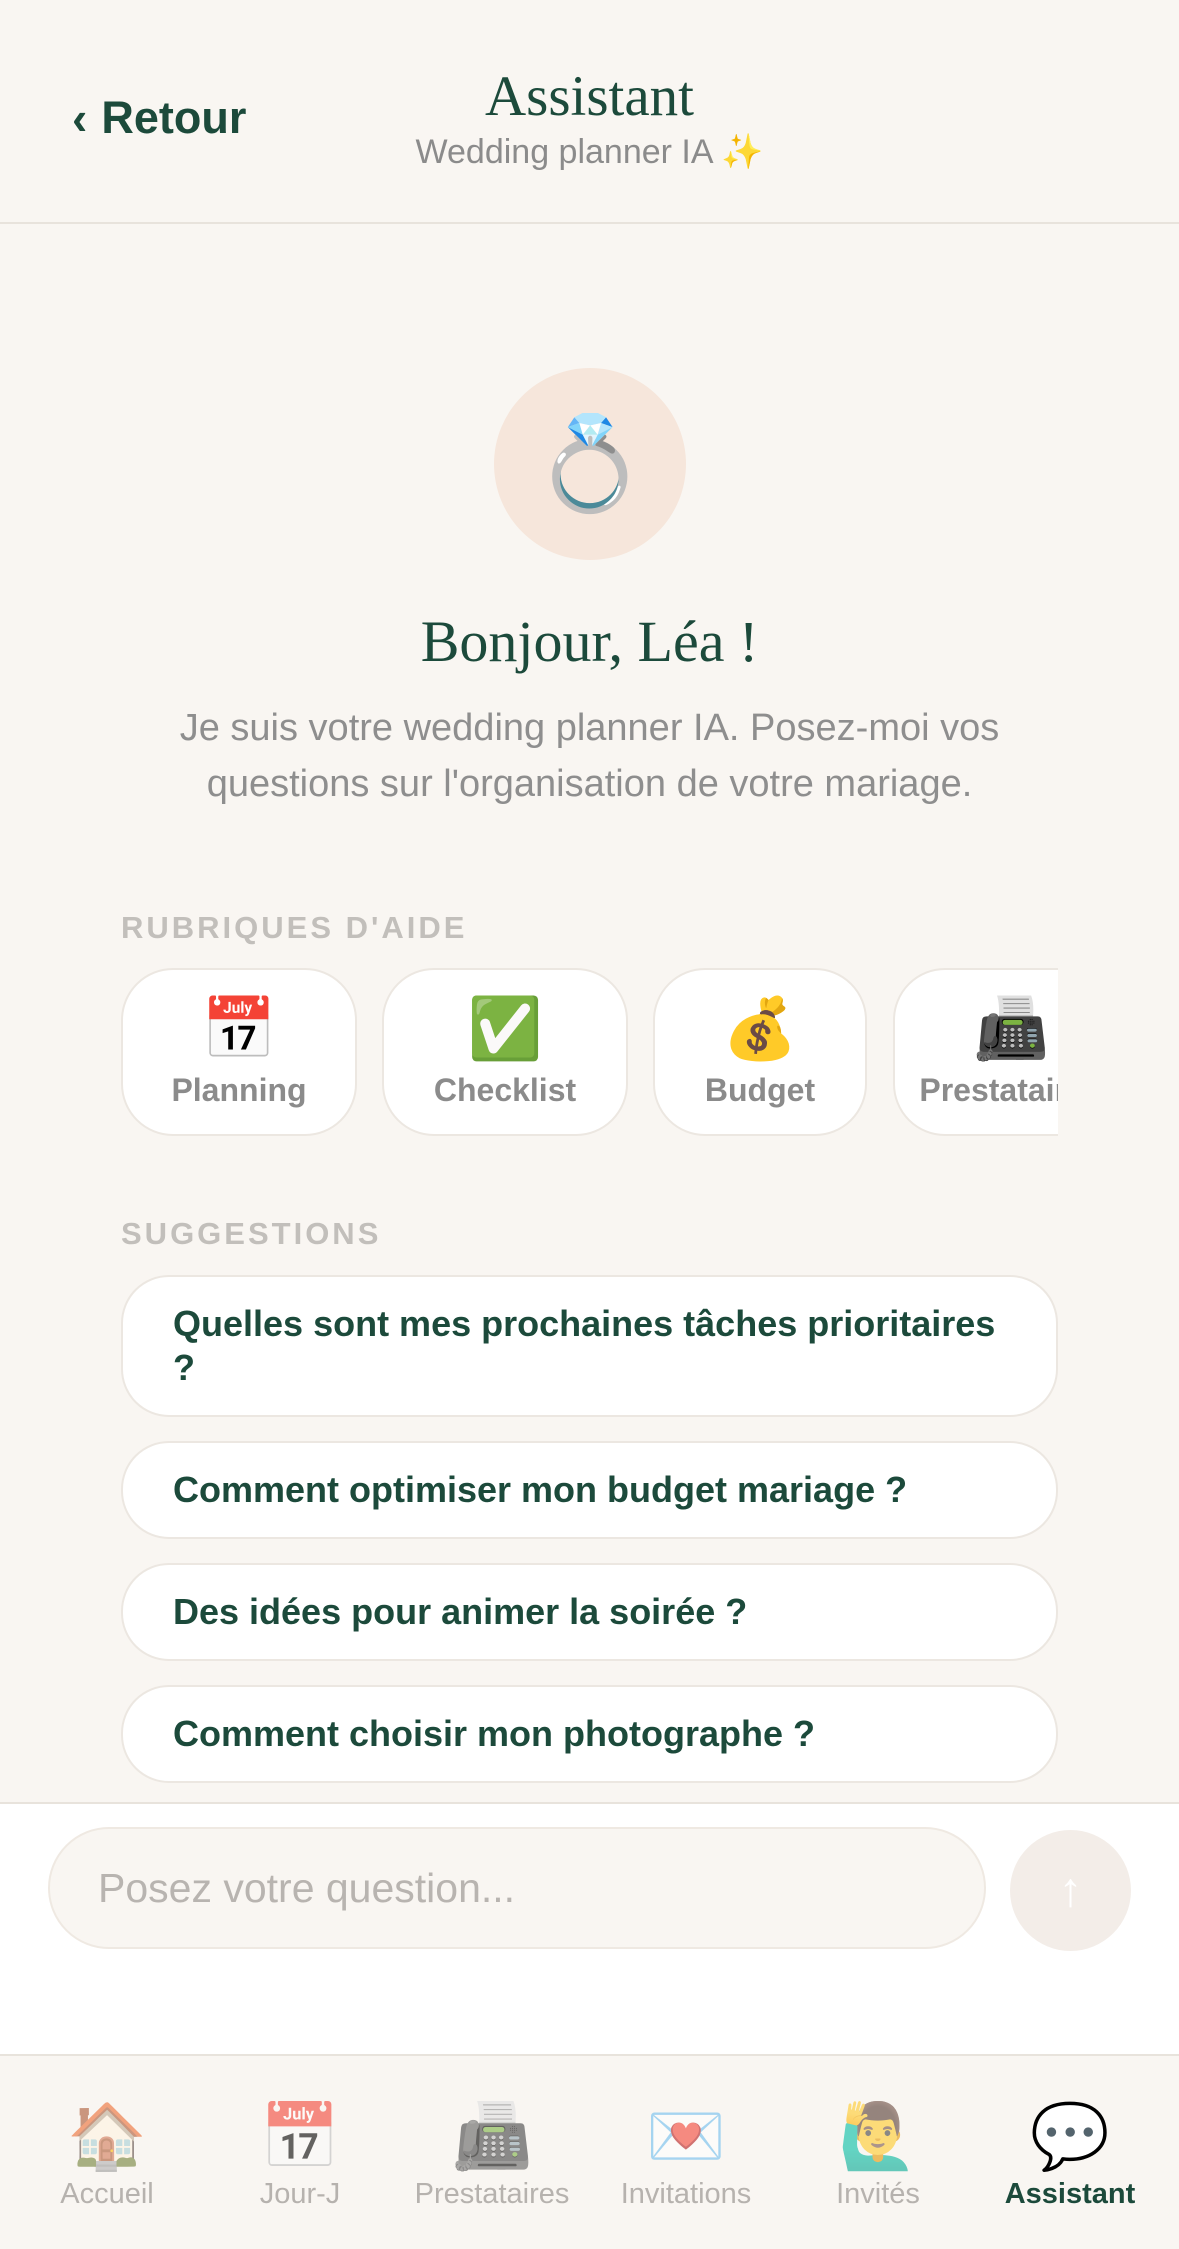 The image size is (1179, 2249). Describe the element at coordinates (686, 2136) in the screenshot. I see `love-letter-icon: 💌` at that location.